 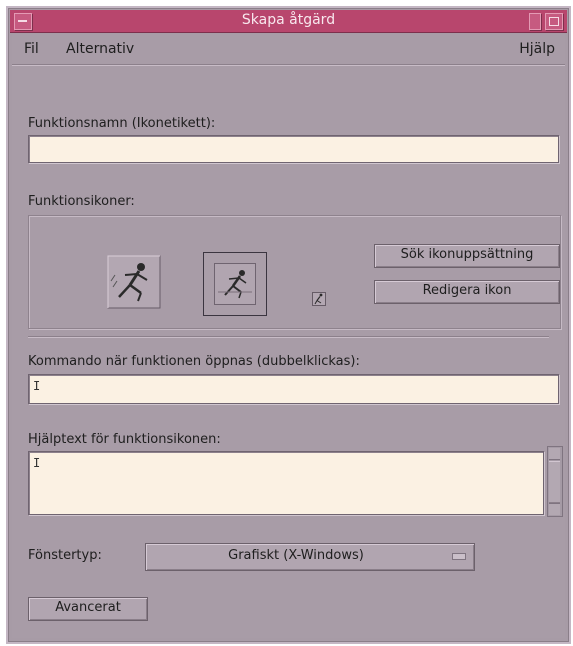 What do you see at coordinates (554, 454) in the screenshot?
I see `scroll-up-arrow-icon` at bounding box center [554, 454].